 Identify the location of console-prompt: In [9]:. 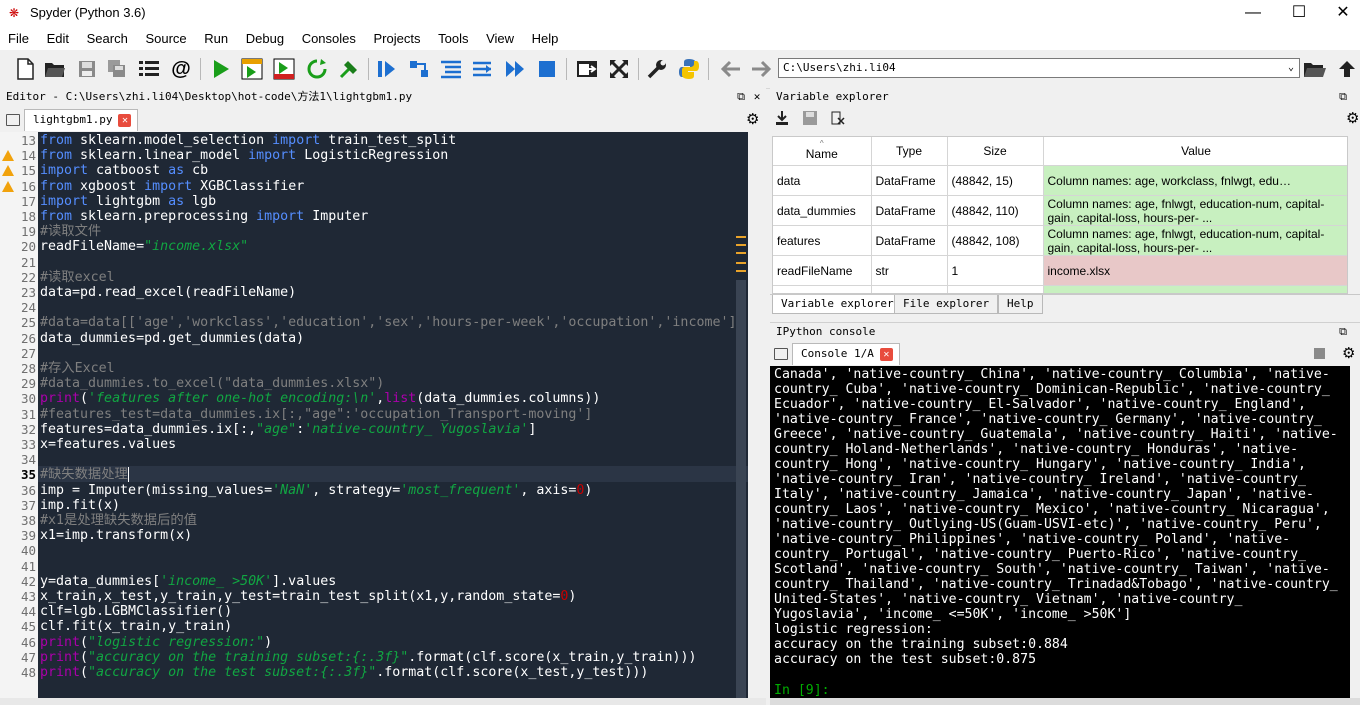
(802, 690).